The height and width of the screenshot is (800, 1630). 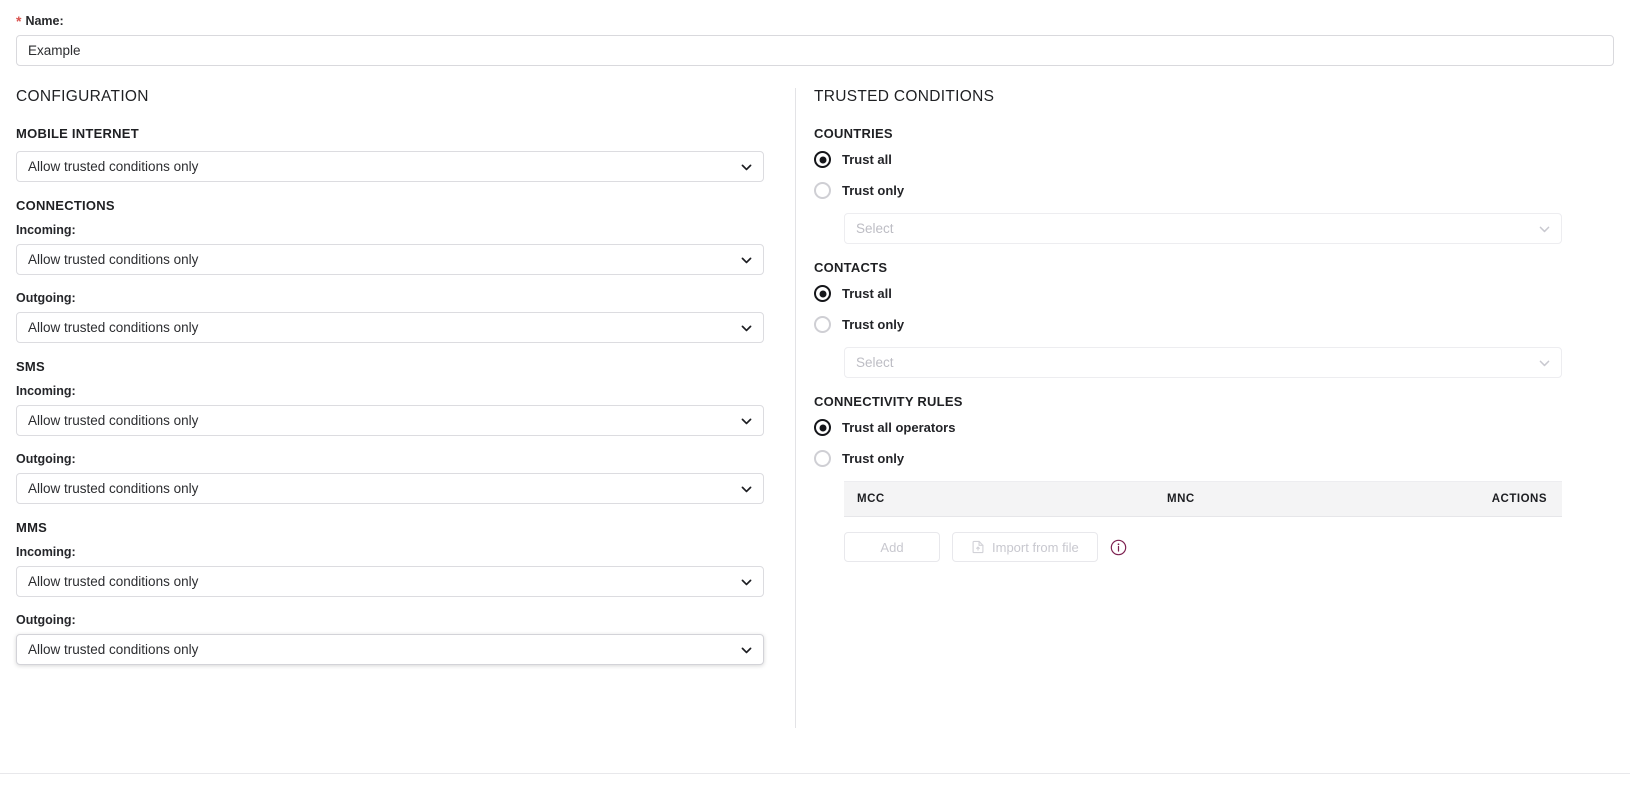 I want to click on select-connections-outgoing-value: Allow trusted conditions only, so click(x=113, y=327).